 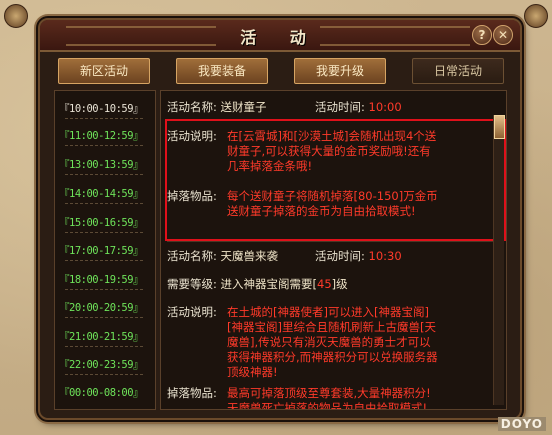 I want to click on event-name-row: 活动名称: 送财童子, so click(x=217, y=107).